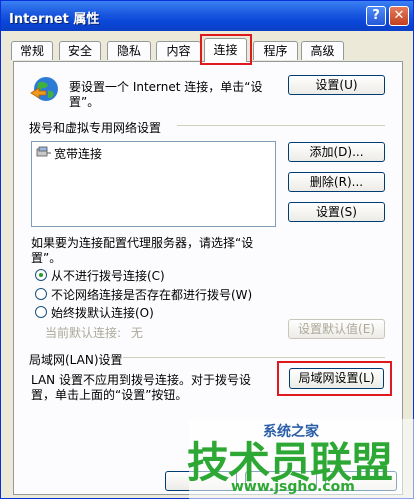 The image size is (414, 500). I want to click on dialup-heading: 拨号和虚拟专用网络设置, so click(95, 128).